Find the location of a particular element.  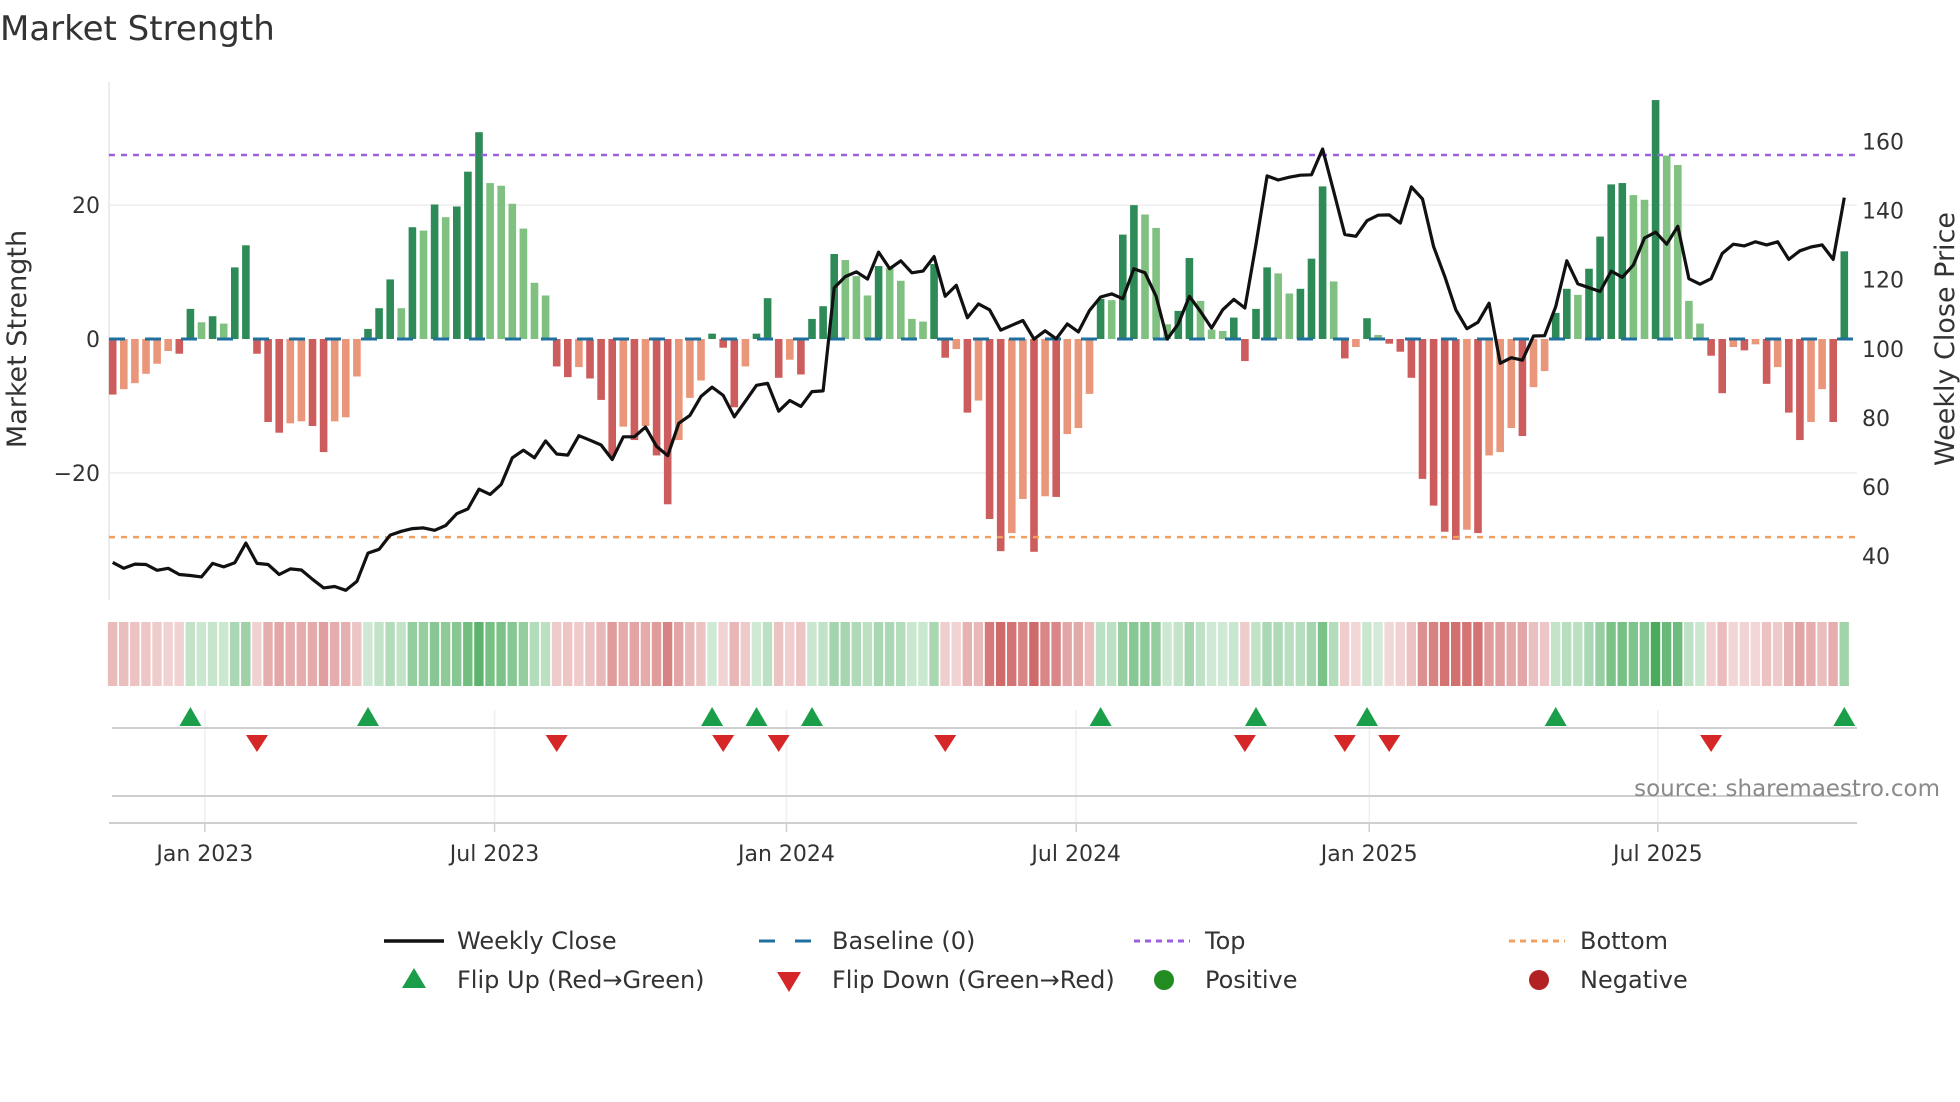

x-tick-label: Jul 2023 is located at coordinates (494, 854).